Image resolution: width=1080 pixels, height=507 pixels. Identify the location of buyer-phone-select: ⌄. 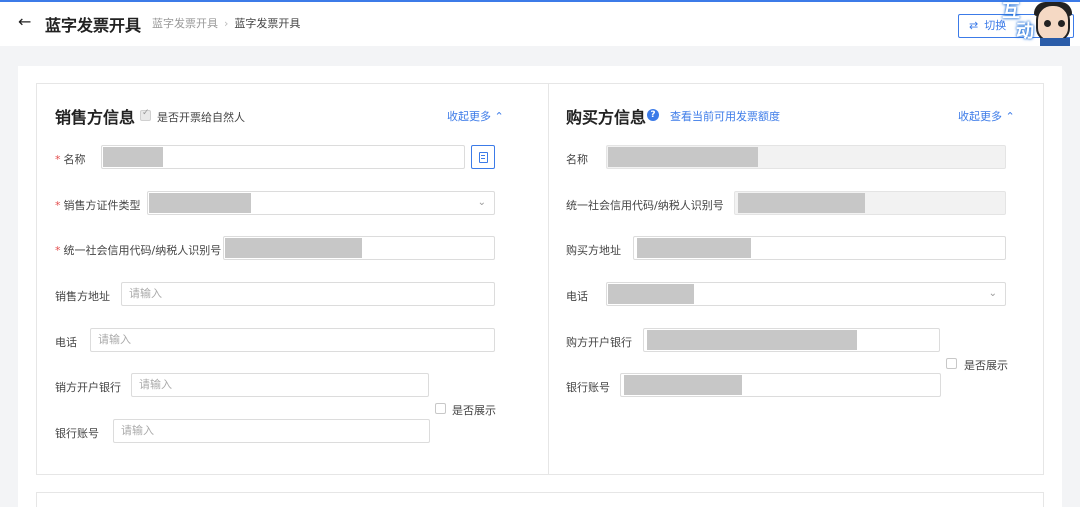
(806, 294).